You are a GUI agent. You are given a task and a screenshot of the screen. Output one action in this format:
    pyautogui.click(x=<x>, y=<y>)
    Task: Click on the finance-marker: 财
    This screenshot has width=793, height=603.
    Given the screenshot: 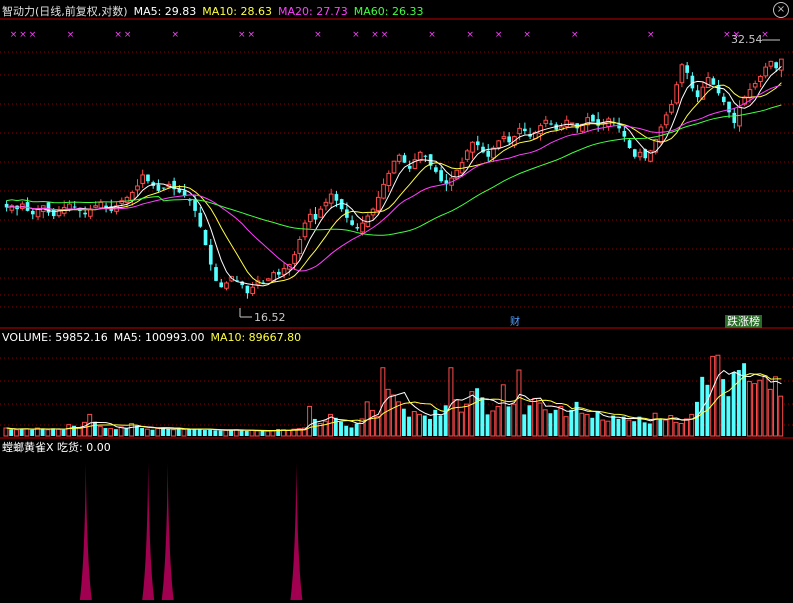 What is the action you would take?
    pyautogui.click(x=515, y=322)
    